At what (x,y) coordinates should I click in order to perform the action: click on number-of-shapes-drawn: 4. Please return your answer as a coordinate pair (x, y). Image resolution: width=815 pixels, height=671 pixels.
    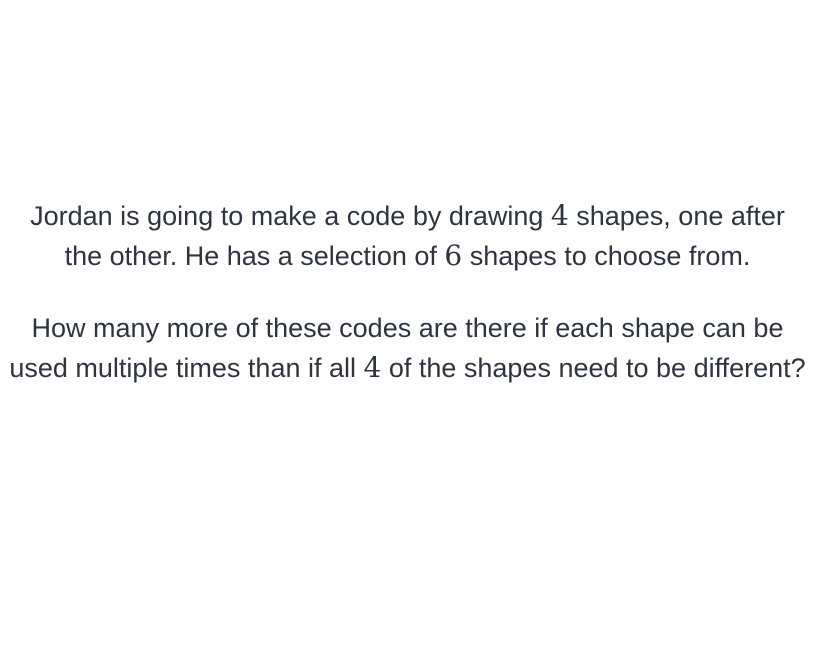
    Looking at the image, I should click on (559, 215).